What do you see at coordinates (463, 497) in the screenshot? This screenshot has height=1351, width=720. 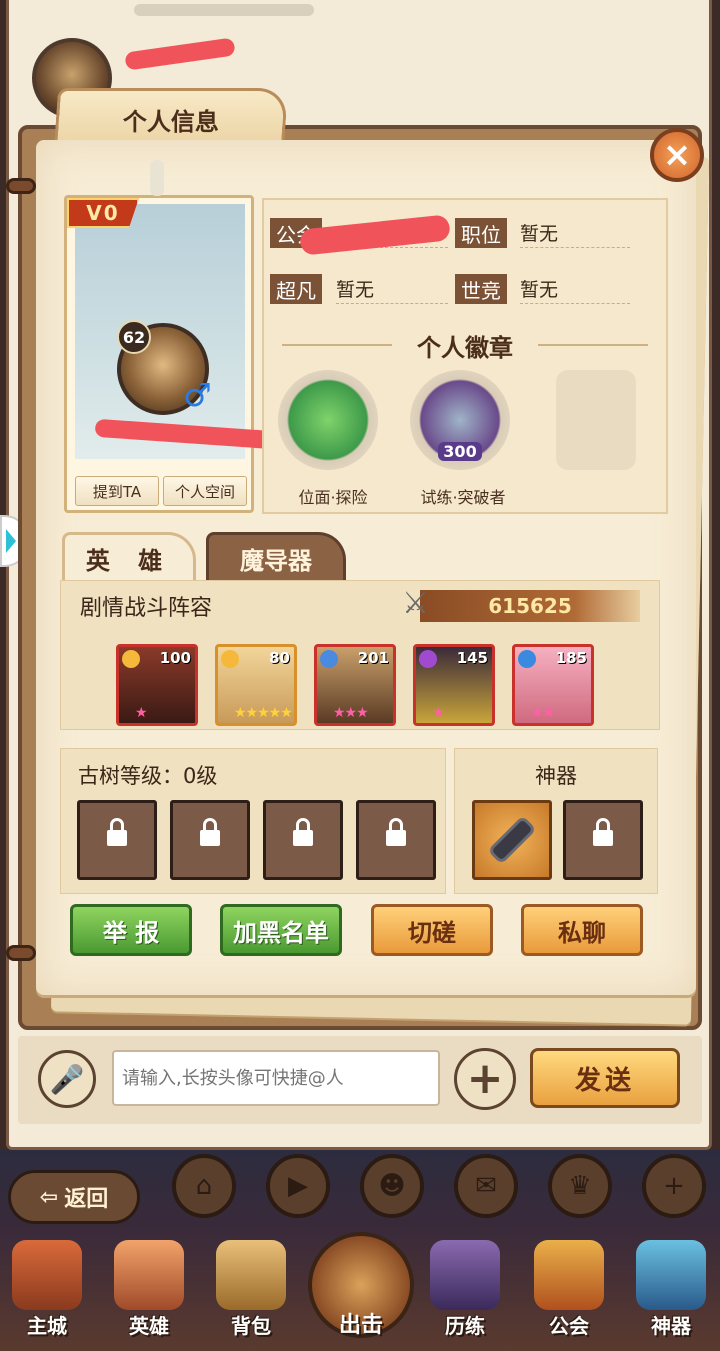 I see `badge-label-trial: 试练·突破者` at bounding box center [463, 497].